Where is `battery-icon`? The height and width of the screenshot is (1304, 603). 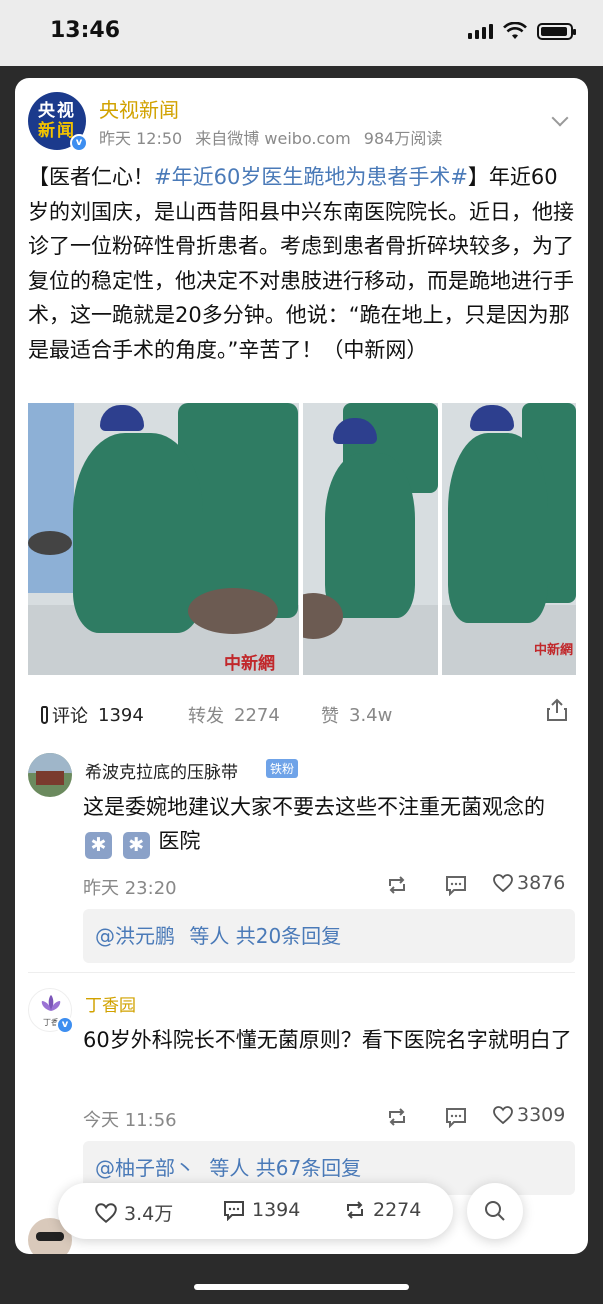
battery-icon is located at coordinates (556, 31).